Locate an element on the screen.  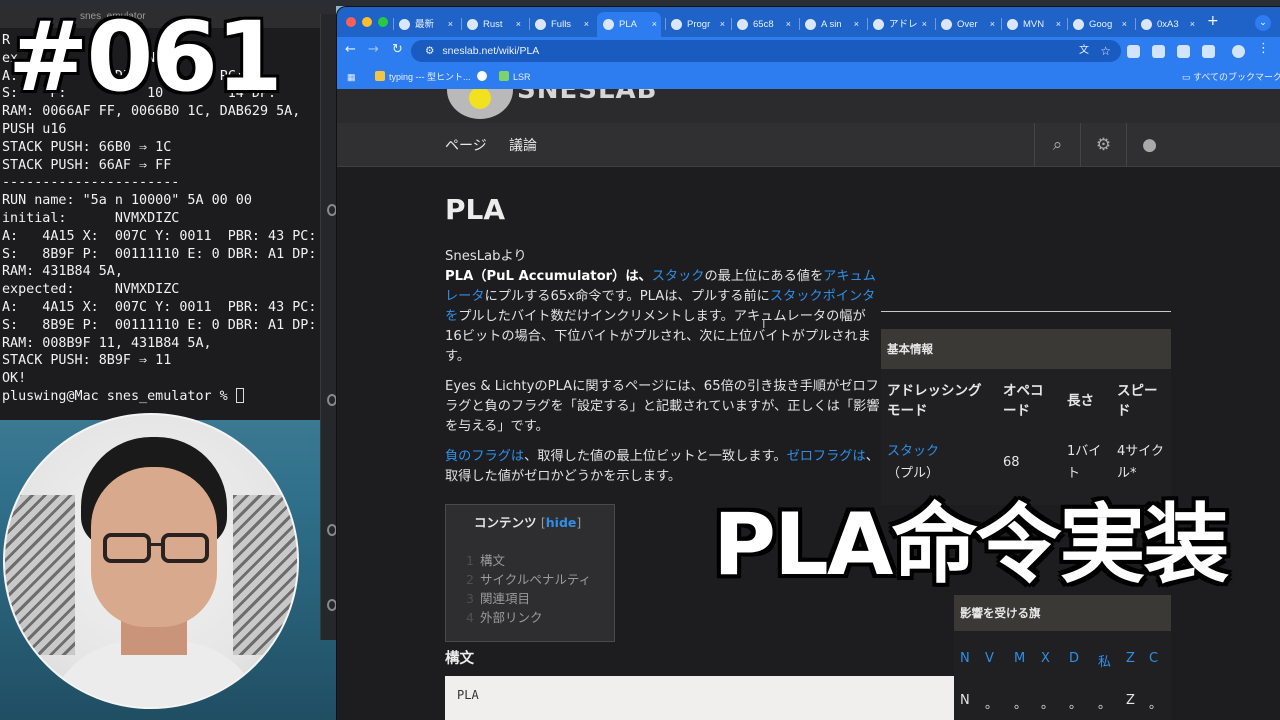
episode-number-overlay: #061 is located at coordinates (145, 57).